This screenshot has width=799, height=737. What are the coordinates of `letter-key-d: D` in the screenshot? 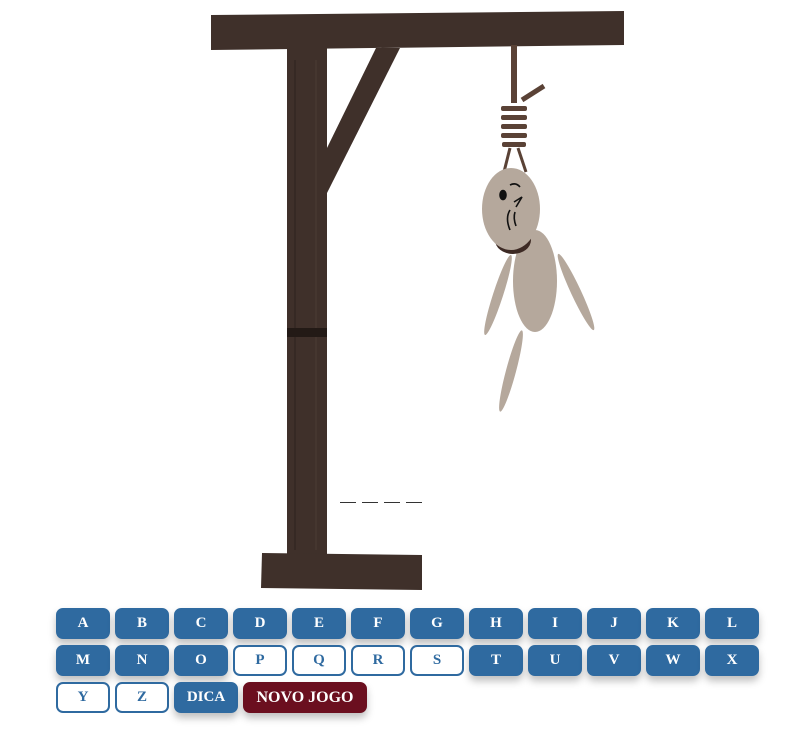 It's located at (260, 623).